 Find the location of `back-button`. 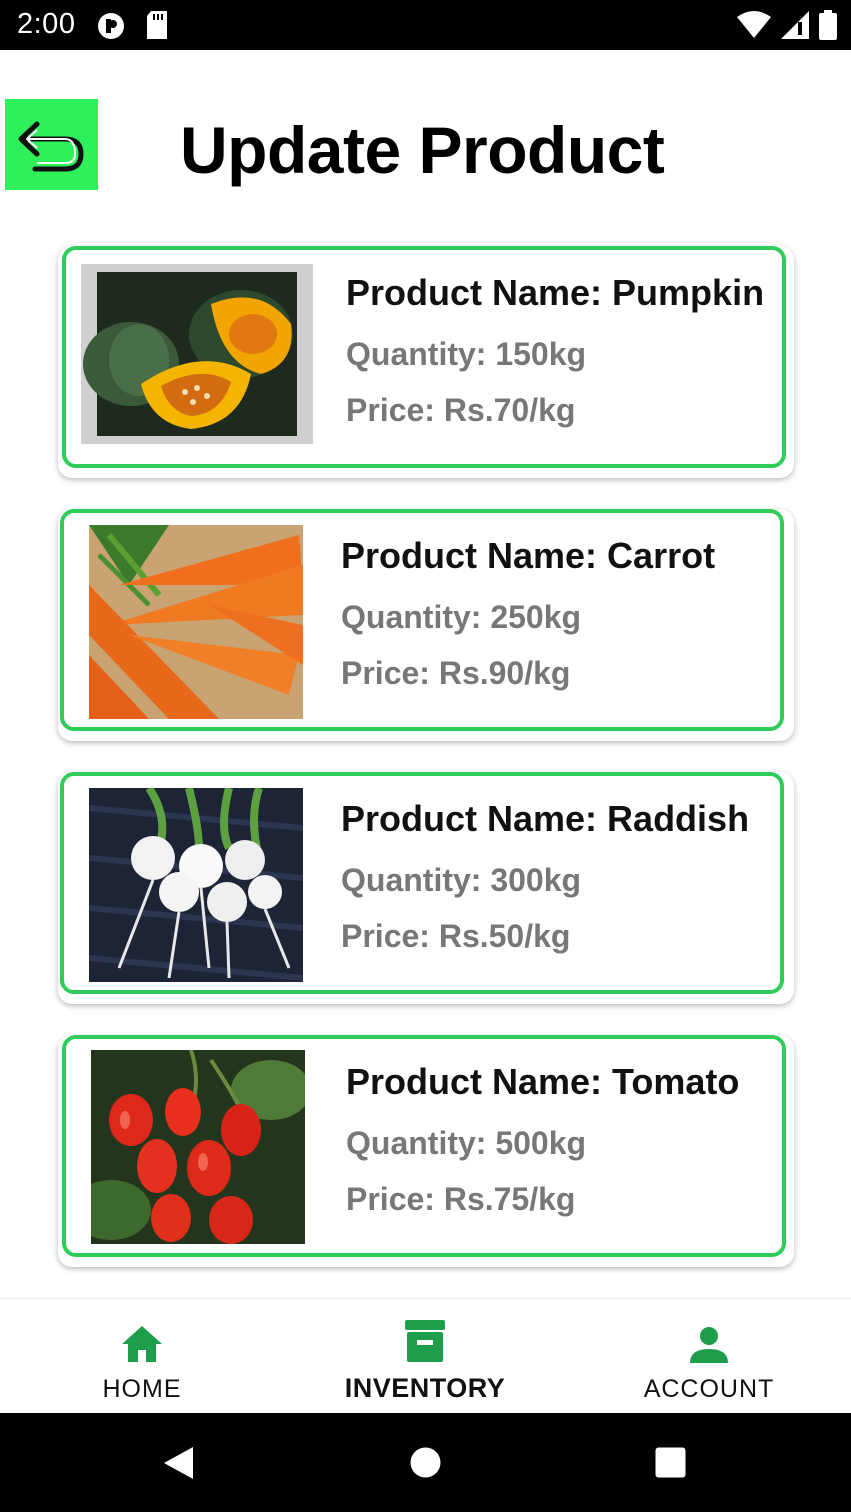

back-button is located at coordinates (51, 144).